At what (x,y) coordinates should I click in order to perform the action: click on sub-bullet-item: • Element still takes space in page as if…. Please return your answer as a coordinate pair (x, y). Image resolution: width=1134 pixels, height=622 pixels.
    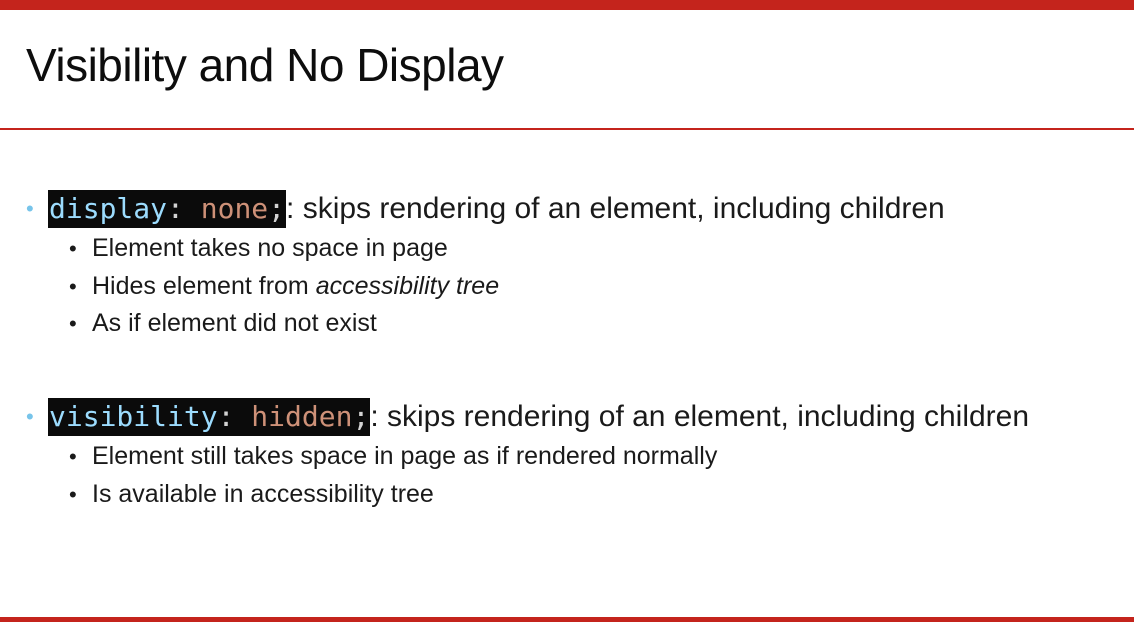
    Looking at the image, I should click on (601, 457).